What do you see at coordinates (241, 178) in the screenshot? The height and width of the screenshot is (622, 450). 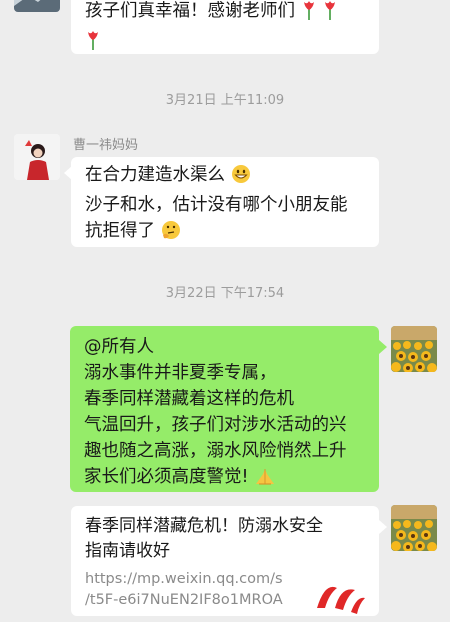 I see `grinning-face-icon` at bounding box center [241, 178].